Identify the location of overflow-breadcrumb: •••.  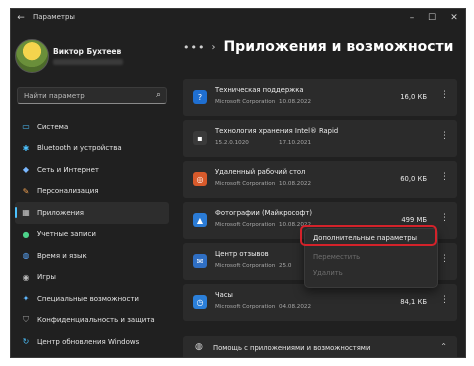
(194, 47).